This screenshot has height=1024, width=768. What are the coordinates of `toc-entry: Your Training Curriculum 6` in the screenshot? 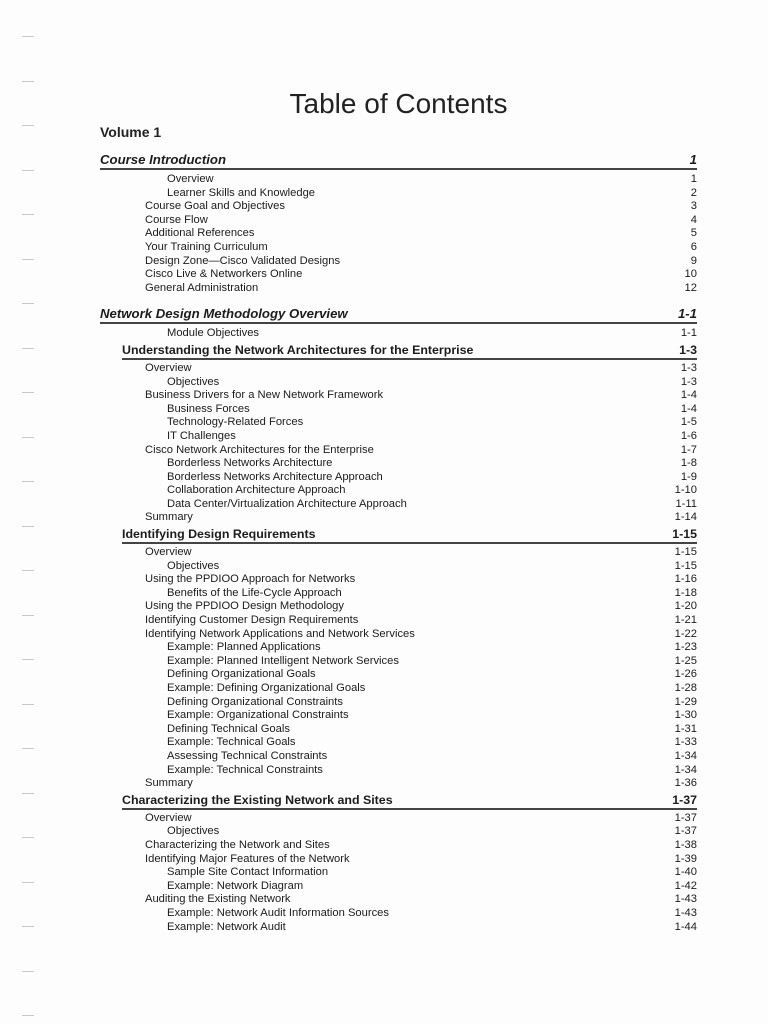 It's located at (398, 248).